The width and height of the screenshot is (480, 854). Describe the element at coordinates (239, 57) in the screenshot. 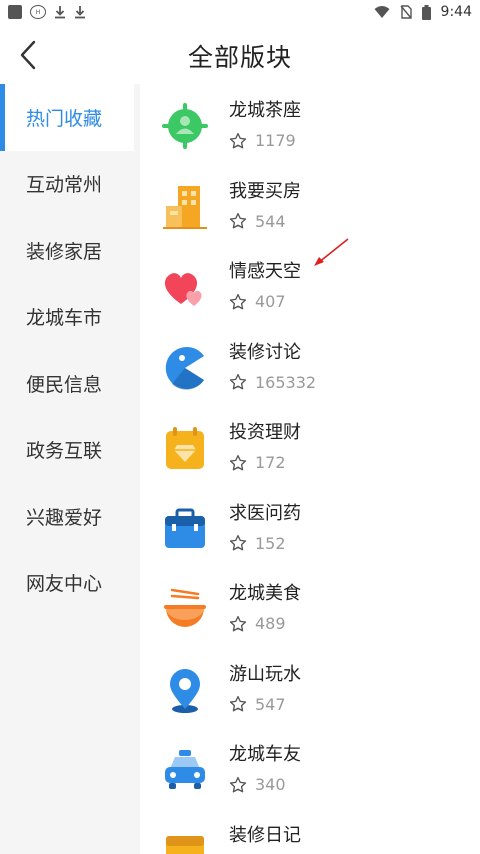

I see `page-title: 全部版块` at that location.